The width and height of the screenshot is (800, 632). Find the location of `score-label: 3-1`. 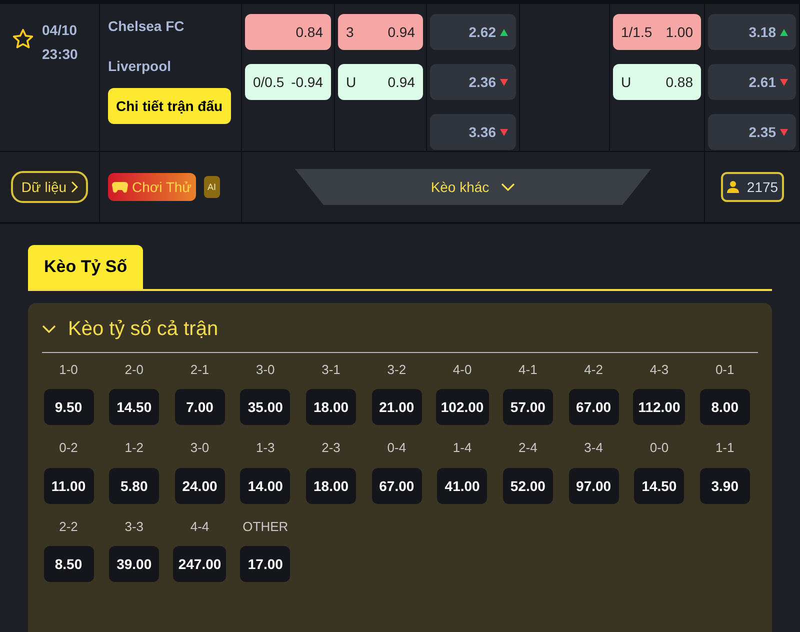

score-label: 3-1 is located at coordinates (331, 369).